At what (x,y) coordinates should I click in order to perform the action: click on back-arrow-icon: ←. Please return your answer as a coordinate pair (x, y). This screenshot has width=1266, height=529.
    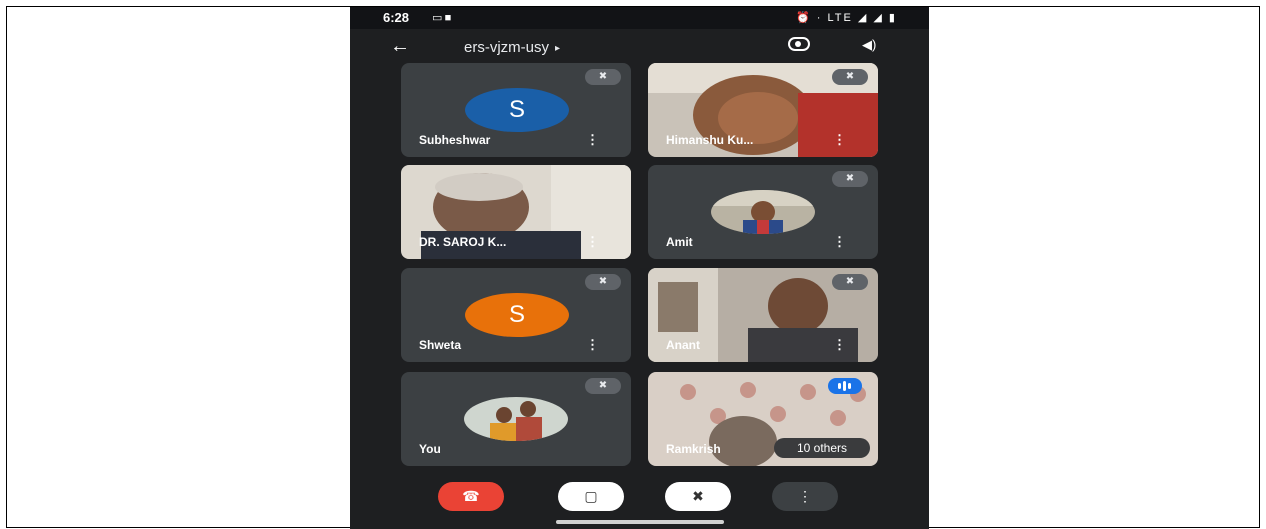
    Looking at the image, I should click on (400, 46).